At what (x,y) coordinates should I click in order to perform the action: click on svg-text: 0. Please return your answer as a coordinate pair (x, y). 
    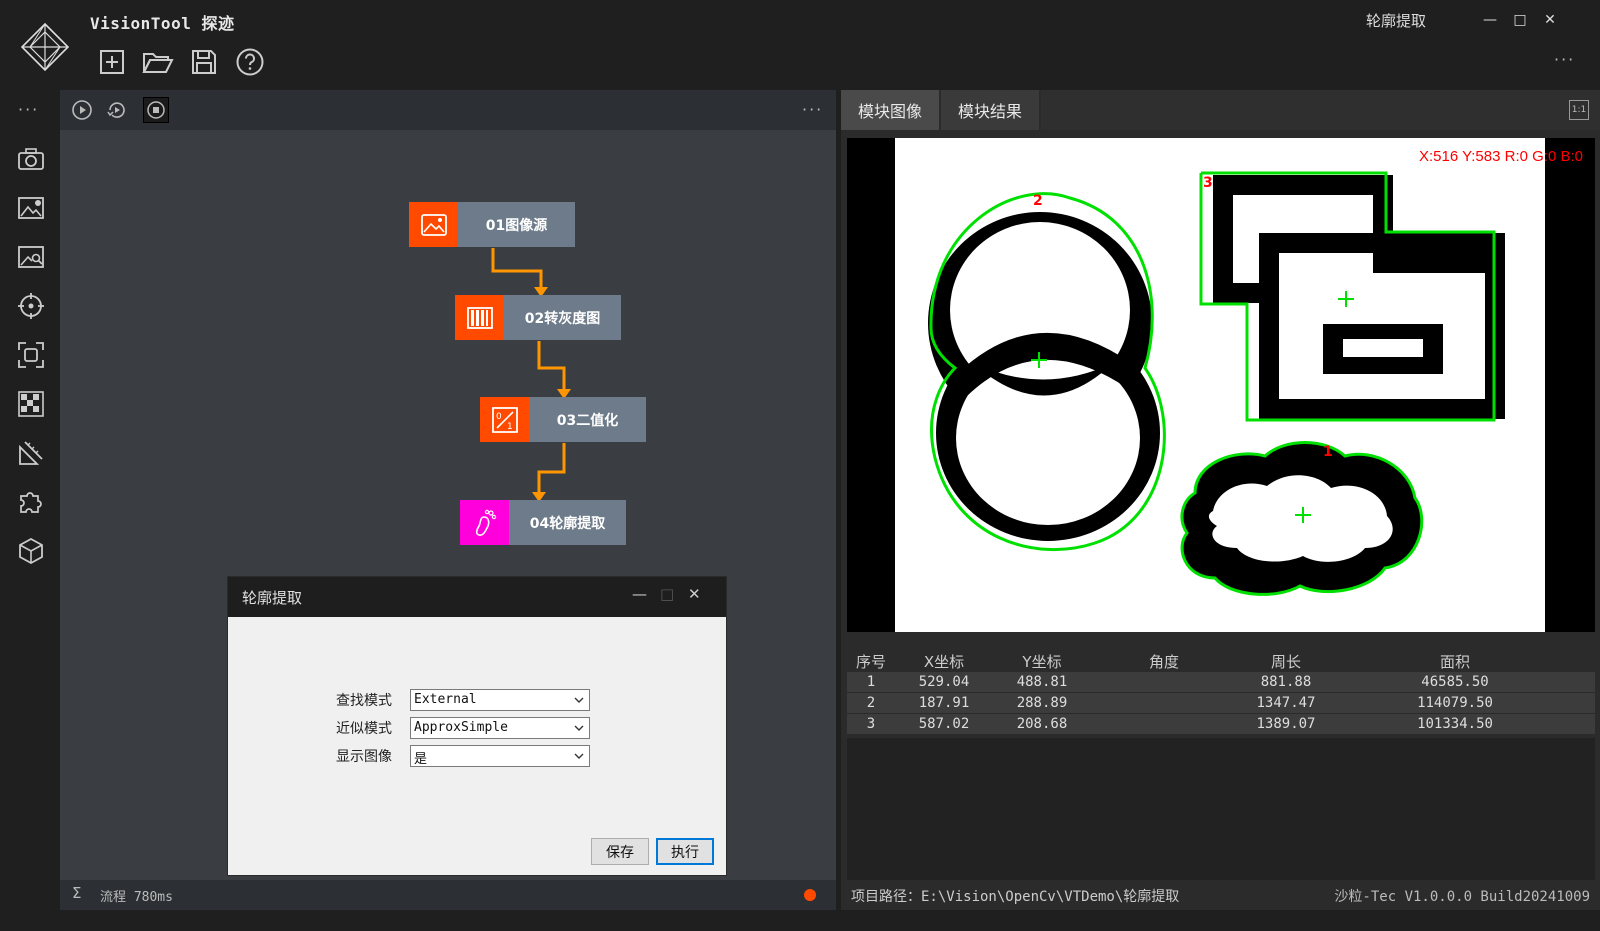
    Looking at the image, I should click on (499, 417).